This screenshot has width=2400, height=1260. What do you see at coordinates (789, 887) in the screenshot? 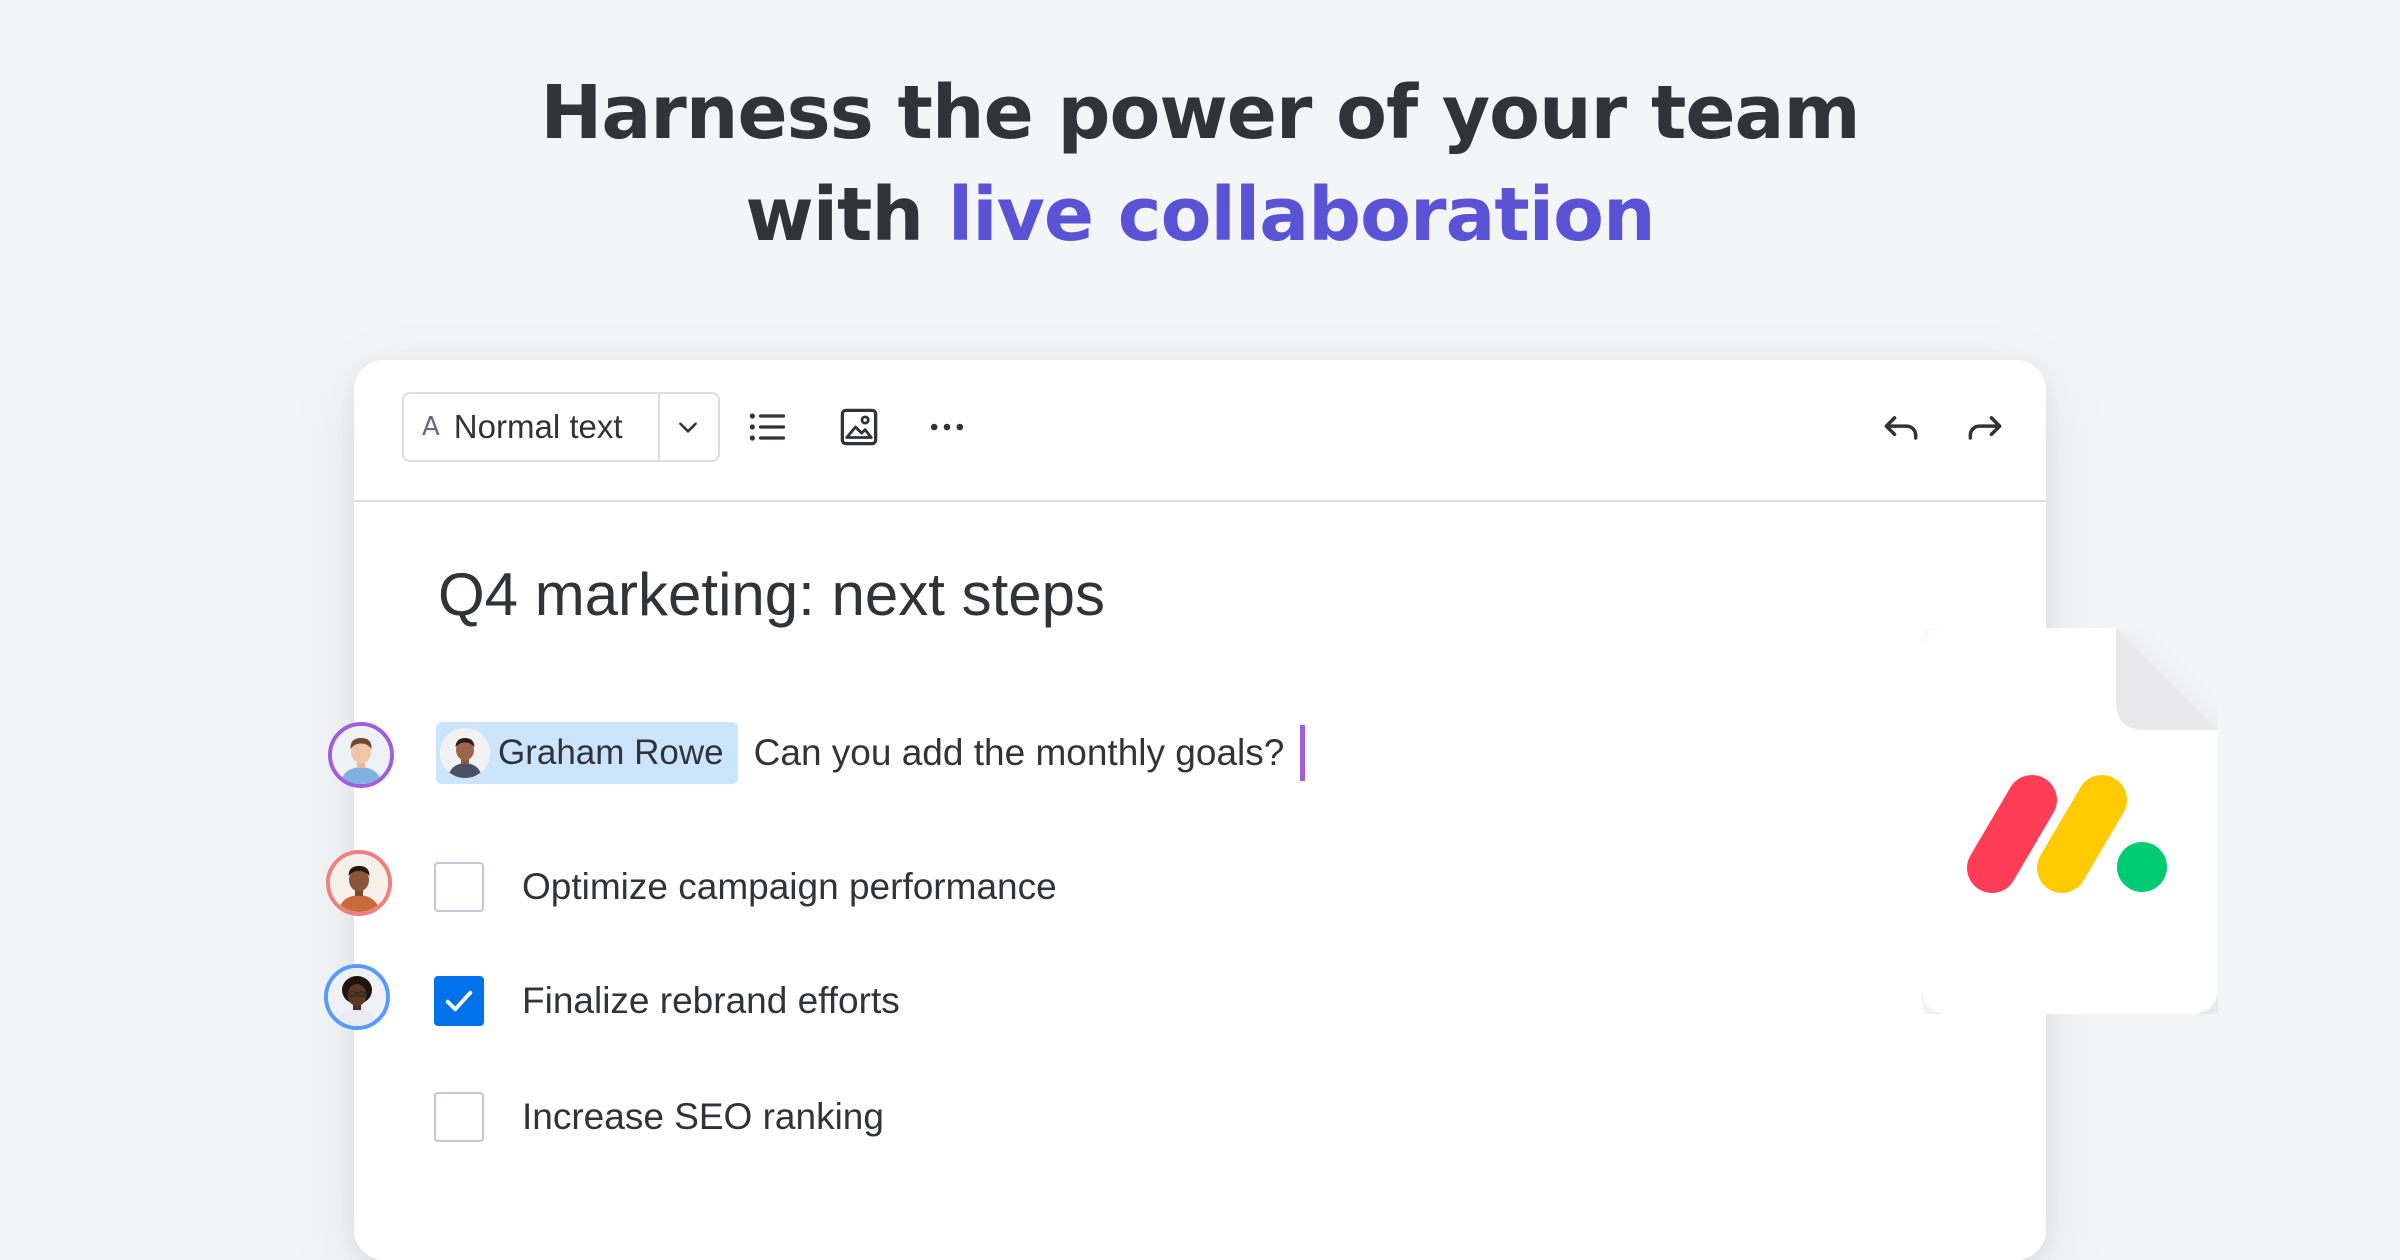
I see `task-label: Optimize campaign performance` at bounding box center [789, 887].